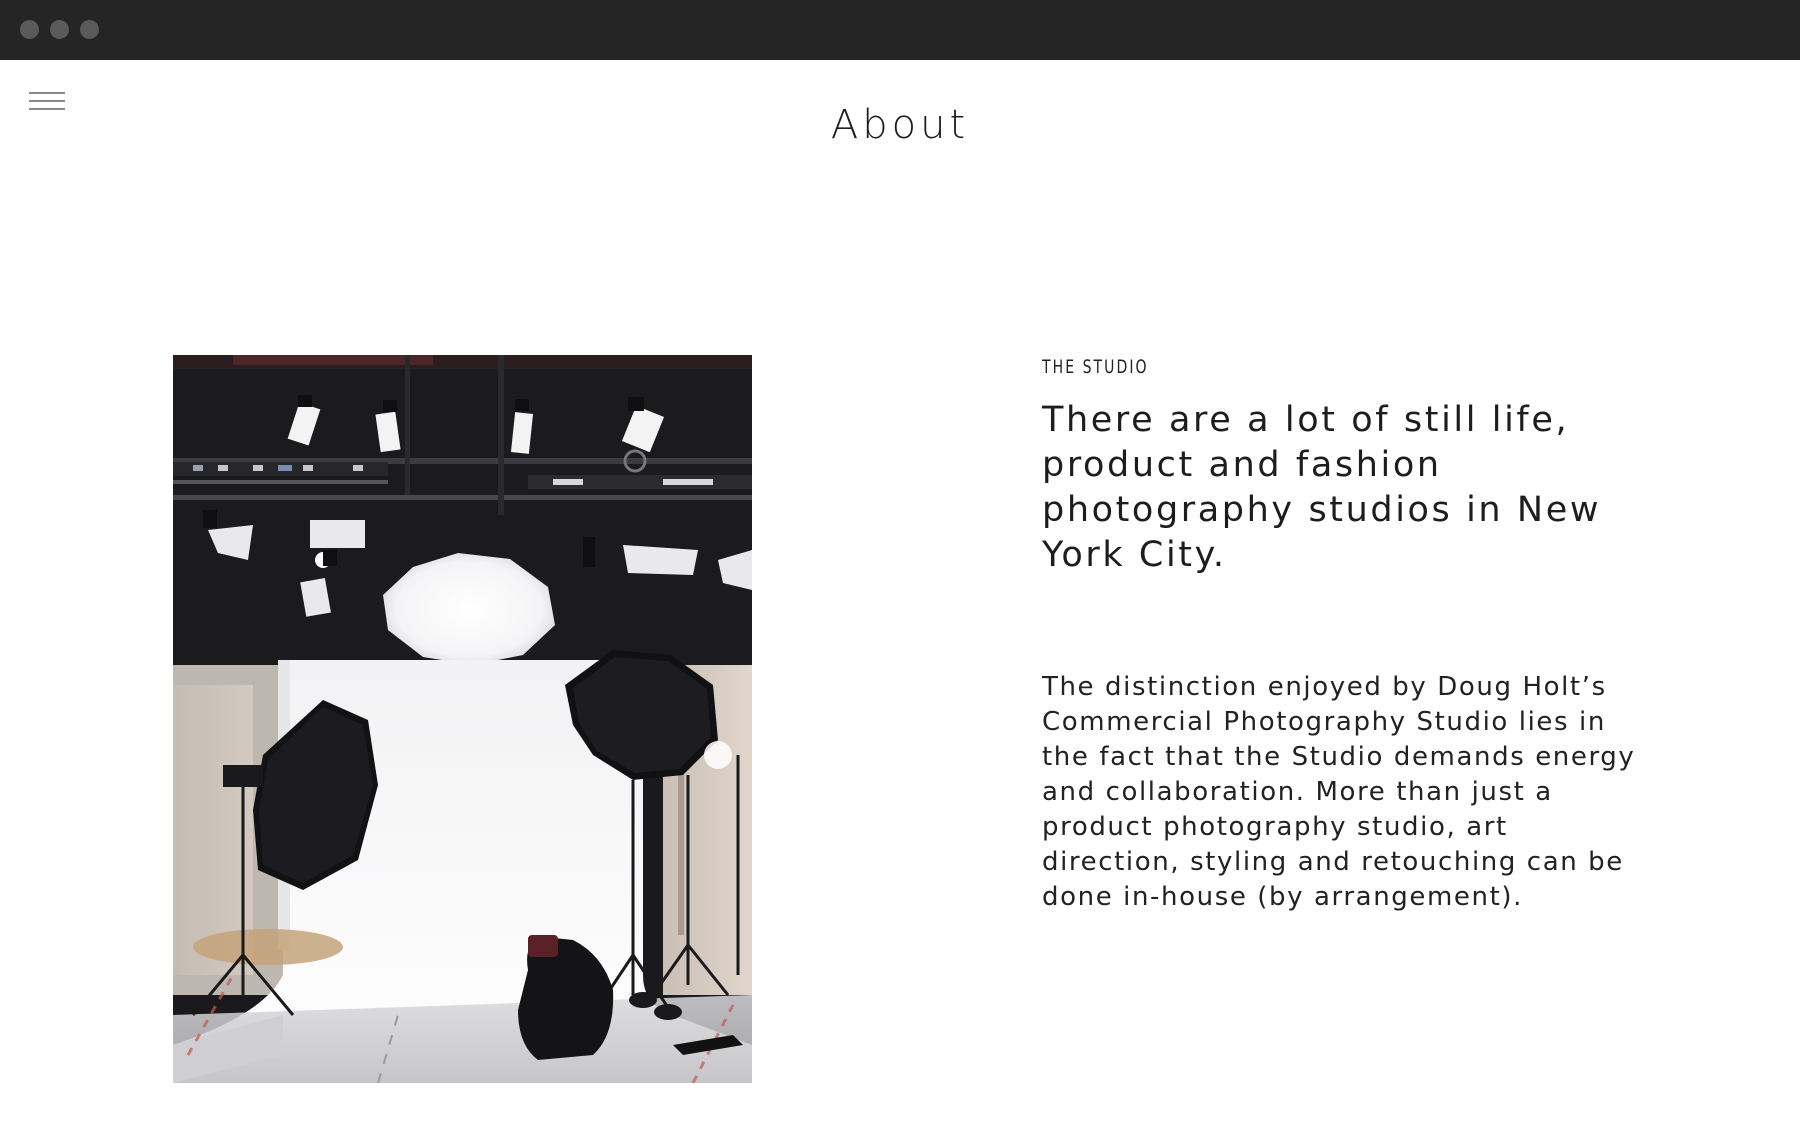 This screenshot has height=1122, width=1800. Describe the element at coordinates (89, 29) in the screenshot. I see `window-maximize-dot` at that location.